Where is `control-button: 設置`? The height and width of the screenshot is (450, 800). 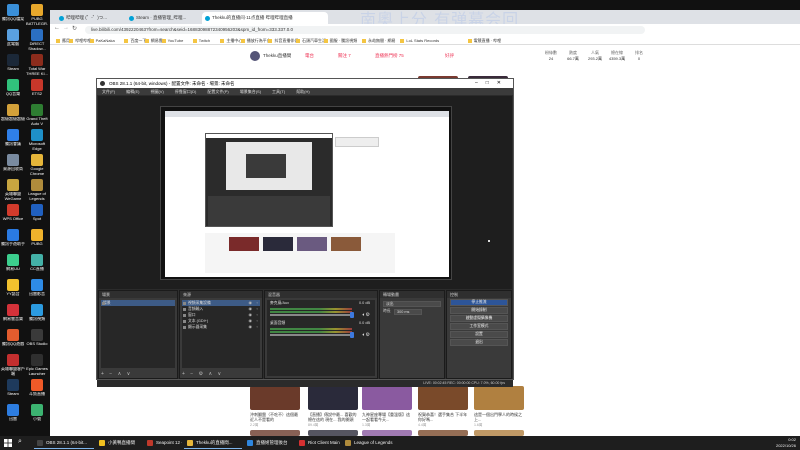
control-button: 設置 is located at coordinates (479, 334).